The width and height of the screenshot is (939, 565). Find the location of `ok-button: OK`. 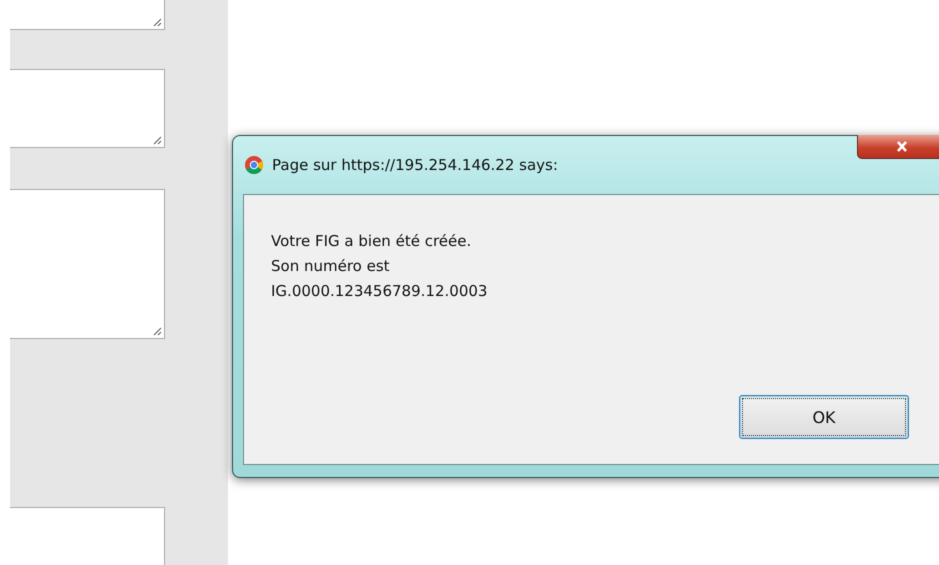

ok-button: OK is located at coordinates (824, 417).